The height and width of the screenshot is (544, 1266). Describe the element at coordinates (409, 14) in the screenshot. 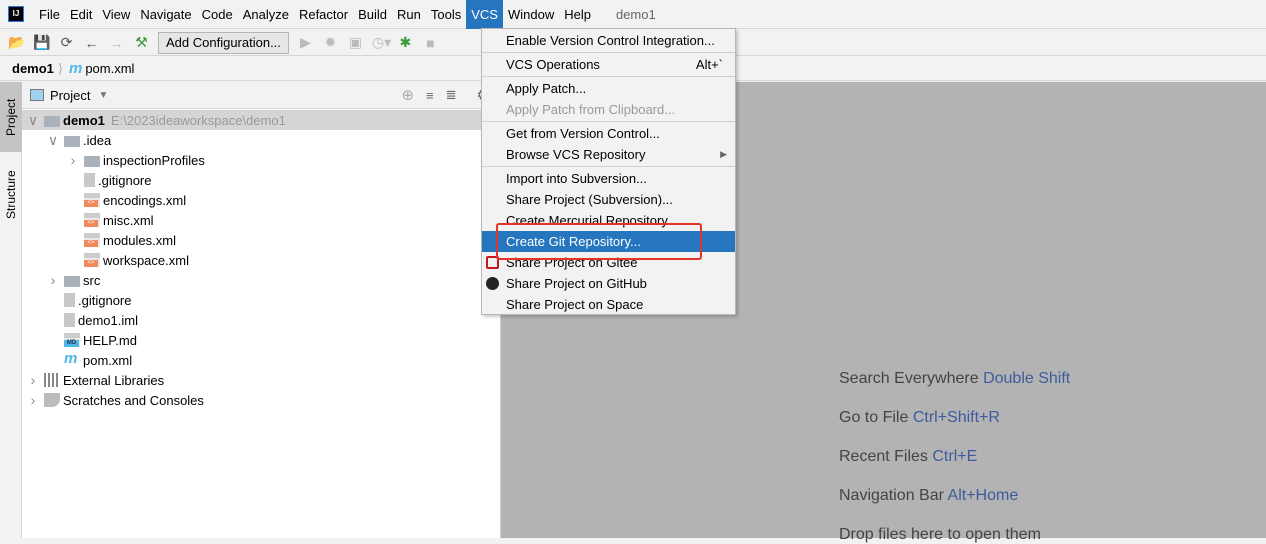

I see `menu-run: Run` at that location.